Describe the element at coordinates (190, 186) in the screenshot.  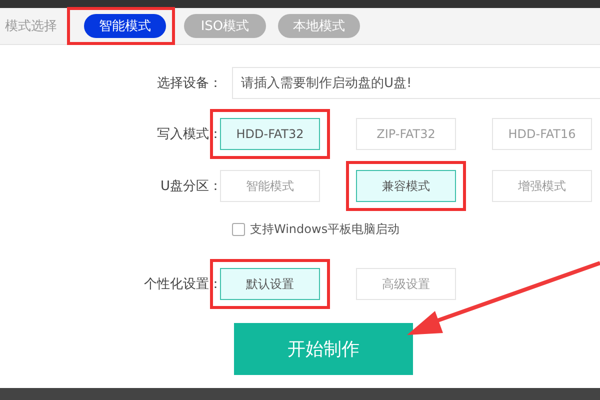
I see `field-label: U盘分区：` at that location.